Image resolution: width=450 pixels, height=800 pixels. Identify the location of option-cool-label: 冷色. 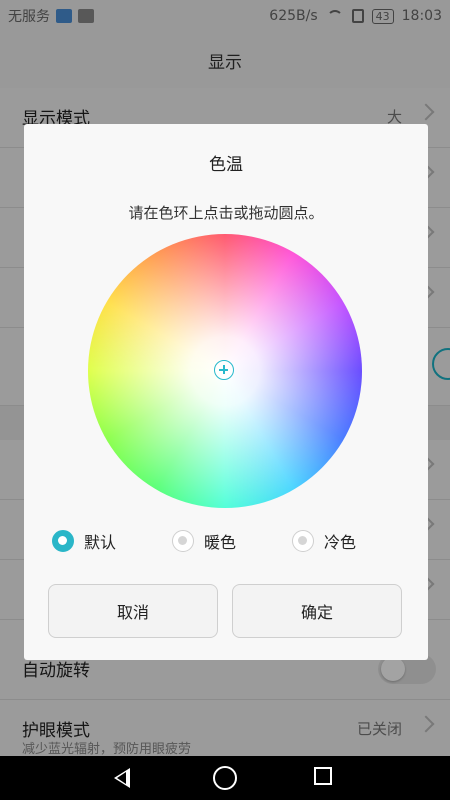
(340, 542).